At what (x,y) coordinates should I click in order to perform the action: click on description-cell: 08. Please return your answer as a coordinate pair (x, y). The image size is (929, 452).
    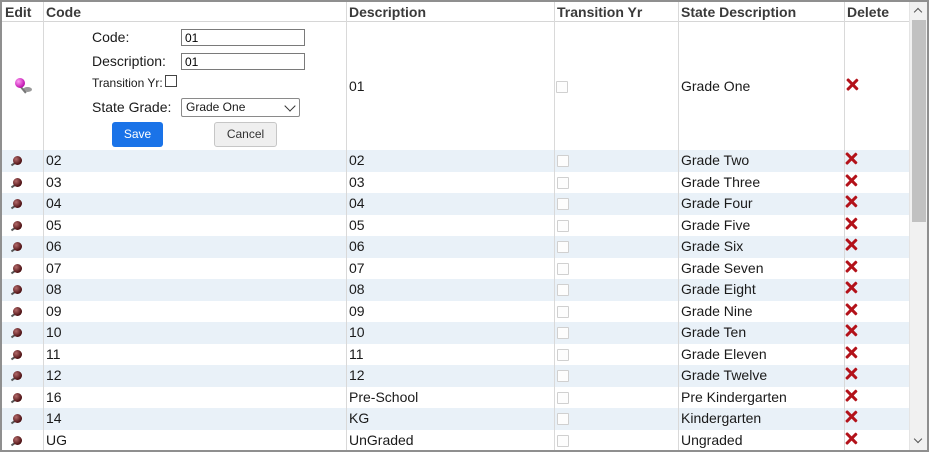
    Looking at the image, I should click on (357, 289).